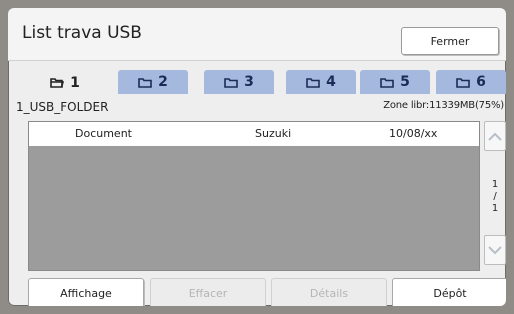  I want to click on document-date: 10/08/xx, so click(413, 133).